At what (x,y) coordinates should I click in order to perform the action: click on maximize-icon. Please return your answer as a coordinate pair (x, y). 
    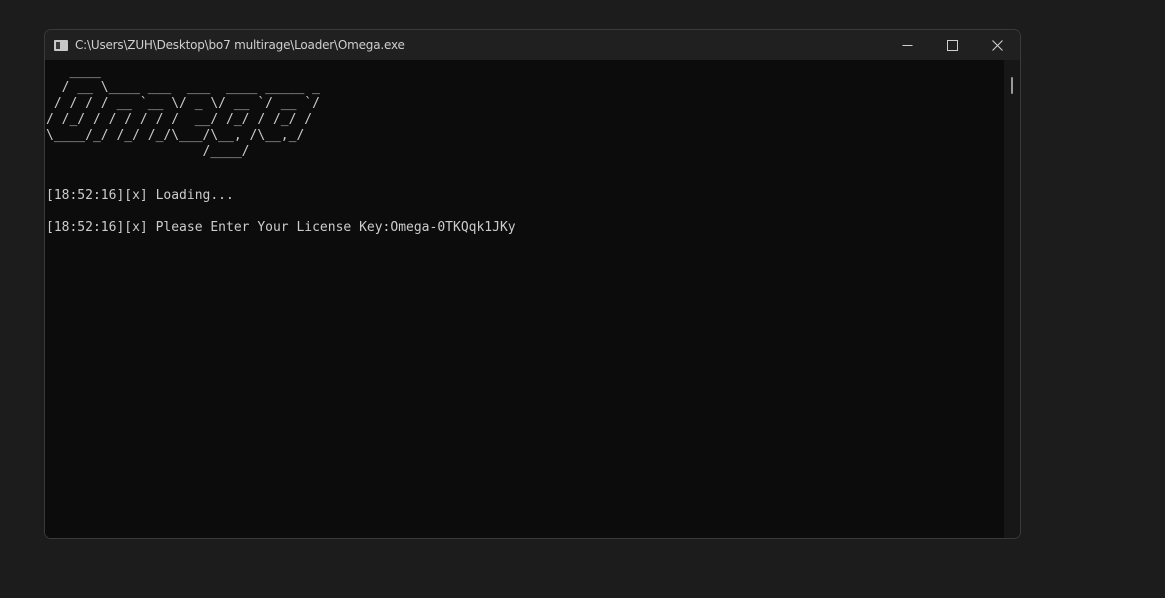
    Looking at the image, I should click on (952, 45).